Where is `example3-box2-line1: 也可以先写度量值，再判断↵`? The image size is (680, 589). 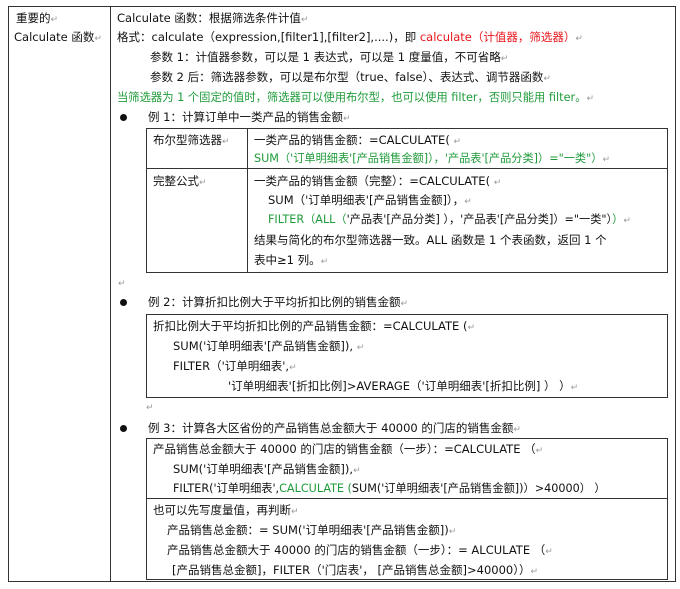 example3-box2-line1: 也可以先写度量值，再判断↵ is located at coordinates (226, 510).